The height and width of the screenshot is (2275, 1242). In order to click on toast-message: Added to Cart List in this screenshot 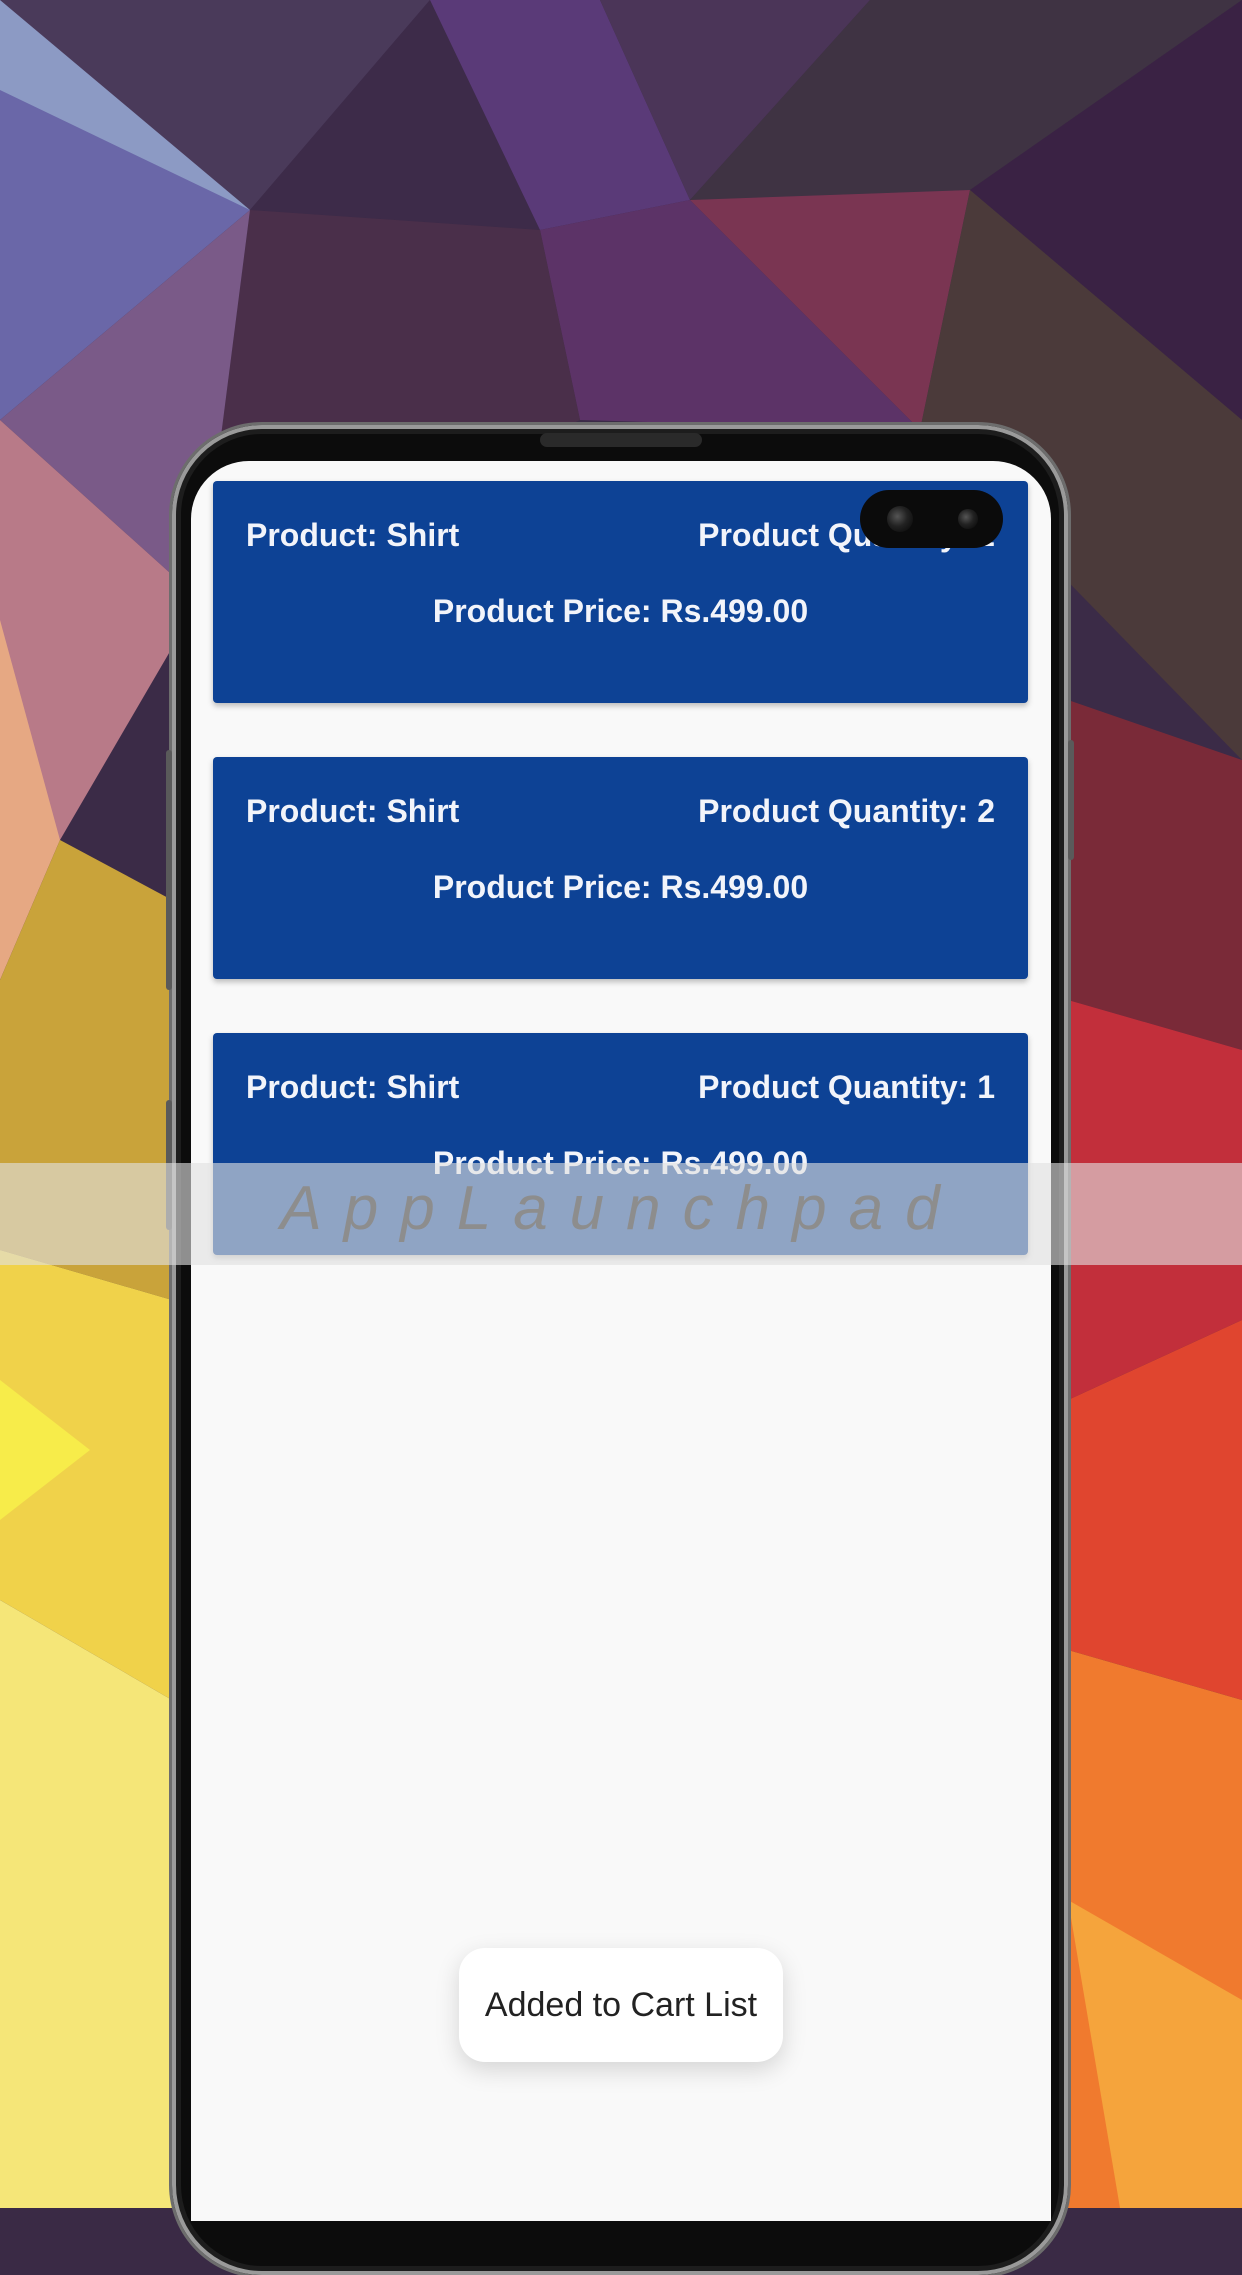, I will do `click(621, 2005)`.